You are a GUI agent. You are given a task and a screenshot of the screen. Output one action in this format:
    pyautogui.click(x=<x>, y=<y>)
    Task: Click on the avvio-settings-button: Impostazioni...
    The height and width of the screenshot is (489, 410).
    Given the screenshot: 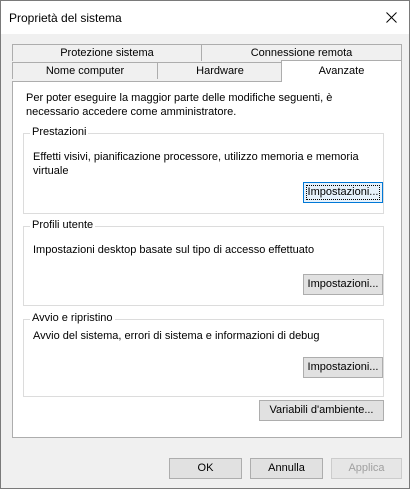 What is the action you would take?
    pyautogui.click(x=343, y=367)
    